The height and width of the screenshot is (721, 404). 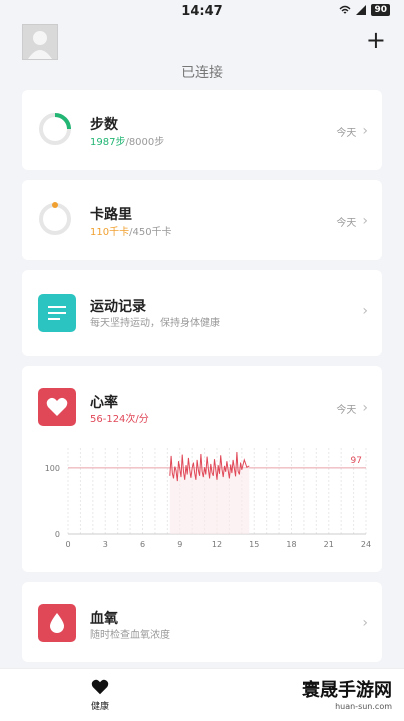 I want to click on battery-indicator: 90, so click(x=380, y=10).